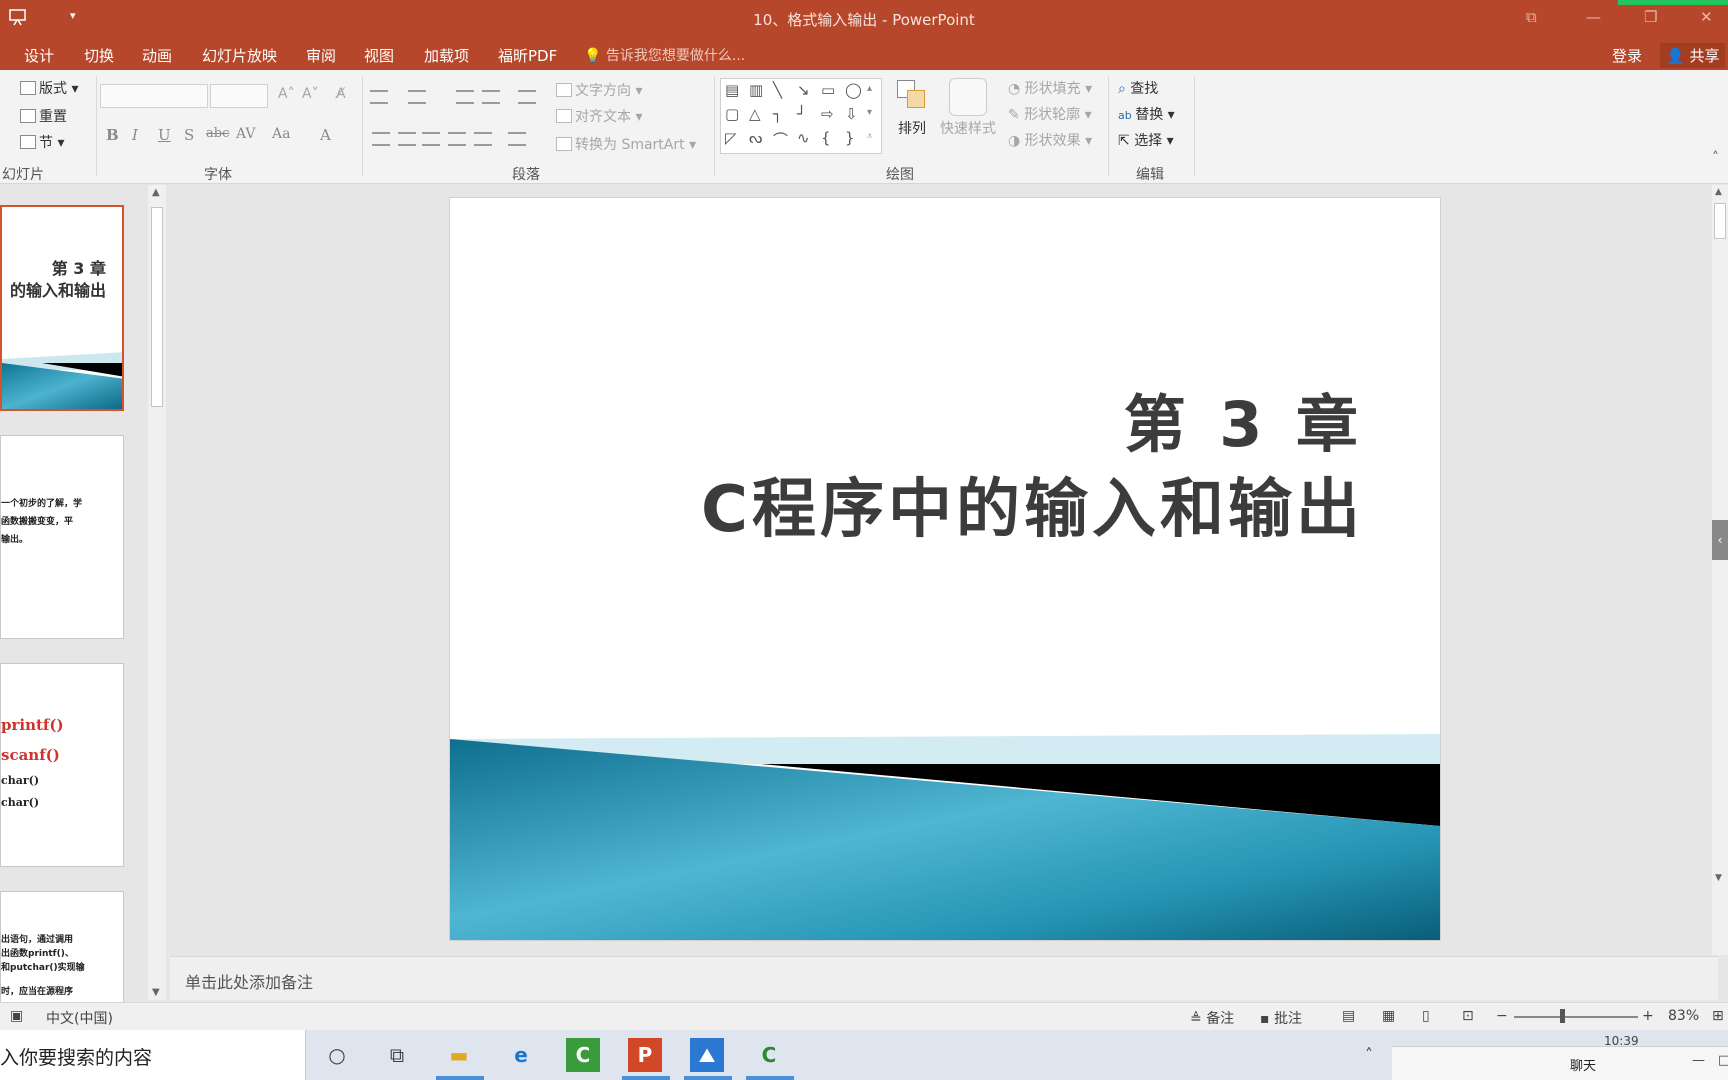  Describe the element at coordinates (1562, 1016) in the screenshot. I see `zoom-slider-knob` at that location.